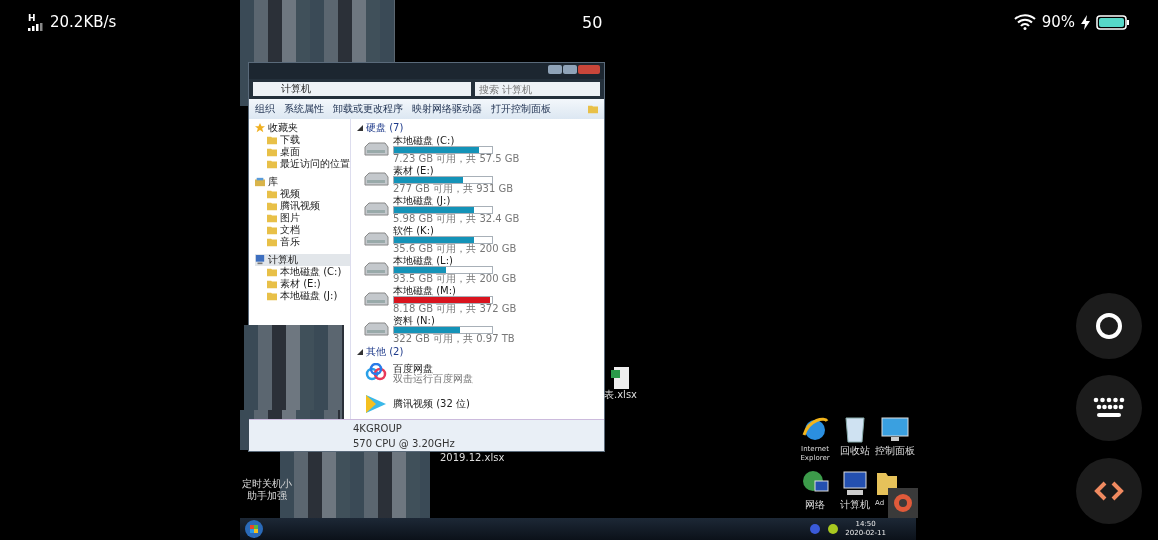 The image size is (1158, 540). I want to click on charging-bolt-icon, so click(1085, 22).